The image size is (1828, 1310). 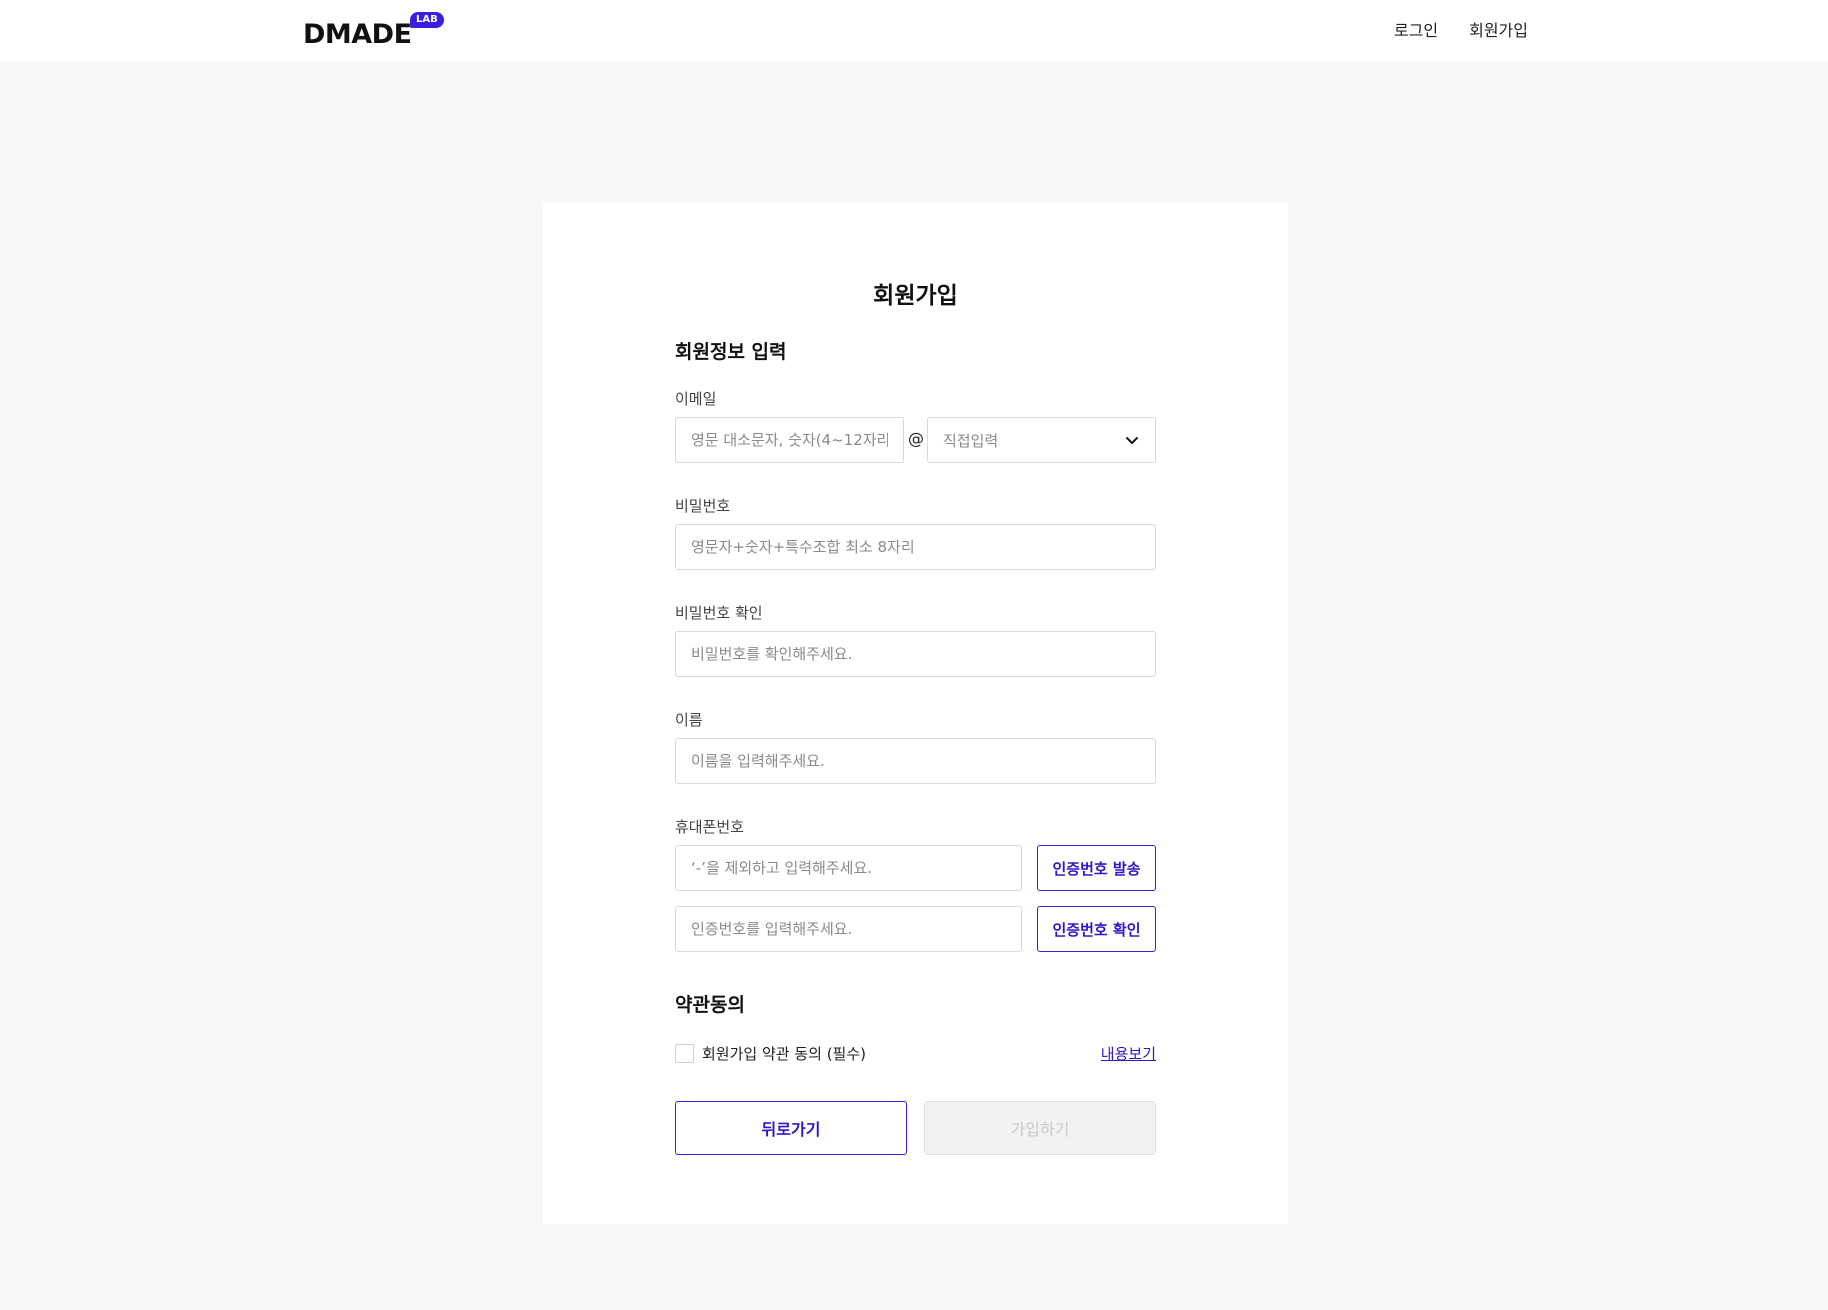 I want to click on info-section-title: 회원정보 입력, so click(x=731, y=352).